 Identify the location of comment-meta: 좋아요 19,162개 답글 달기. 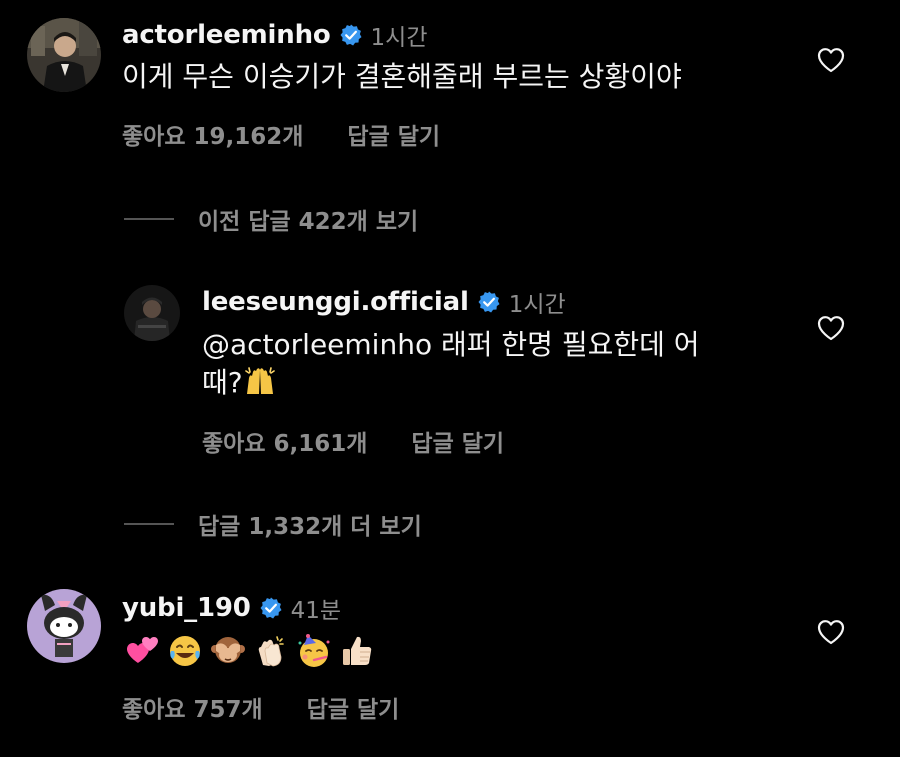
(281, 134).